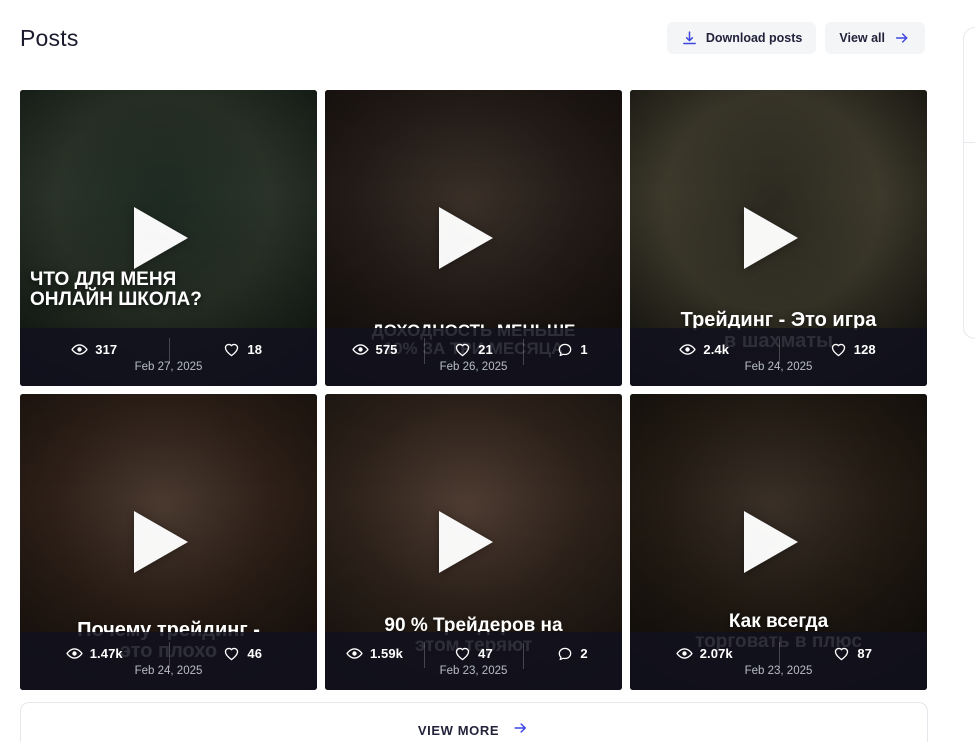 This screenshot has height=742, width=975. I want to click on post-stats-row: 2.4k 128, so click(779, 351).